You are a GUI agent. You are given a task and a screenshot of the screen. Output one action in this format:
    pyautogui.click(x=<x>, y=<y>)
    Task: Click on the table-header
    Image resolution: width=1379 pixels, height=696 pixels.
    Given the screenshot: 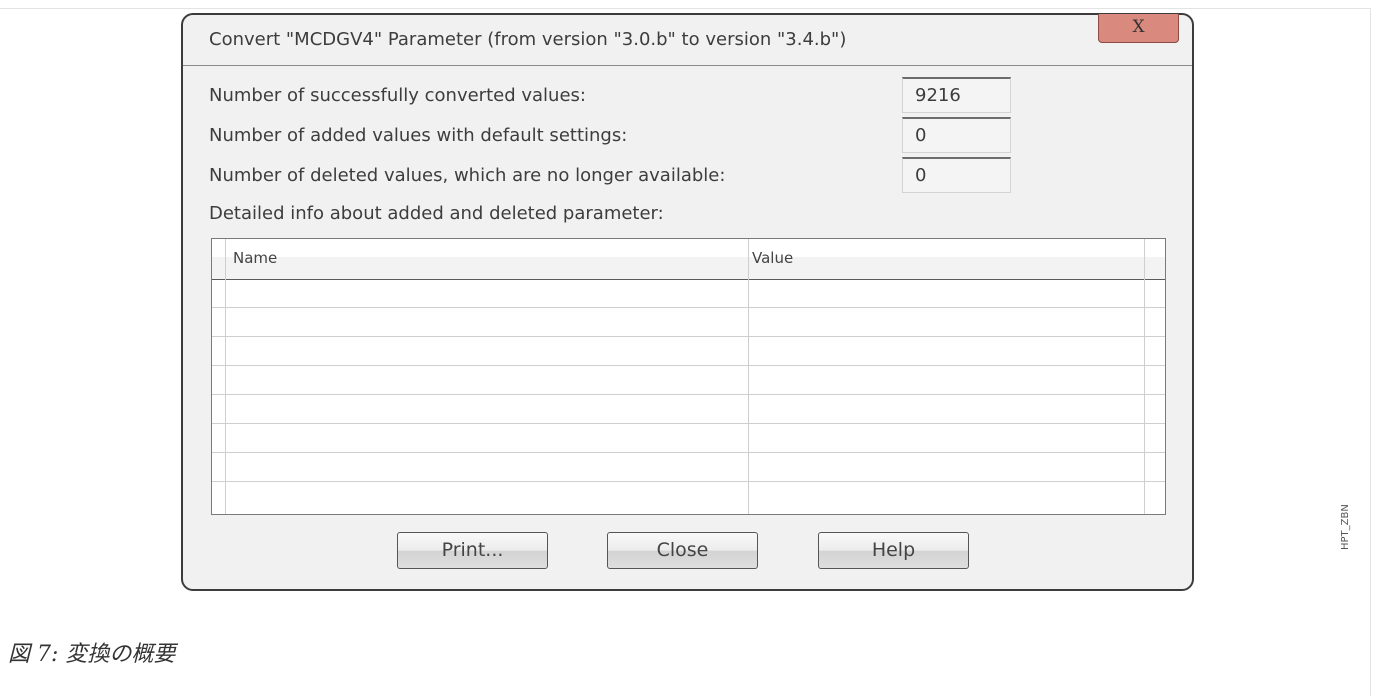 What is the action you would take?
    pyautogui.click(x=688, y=268)
    